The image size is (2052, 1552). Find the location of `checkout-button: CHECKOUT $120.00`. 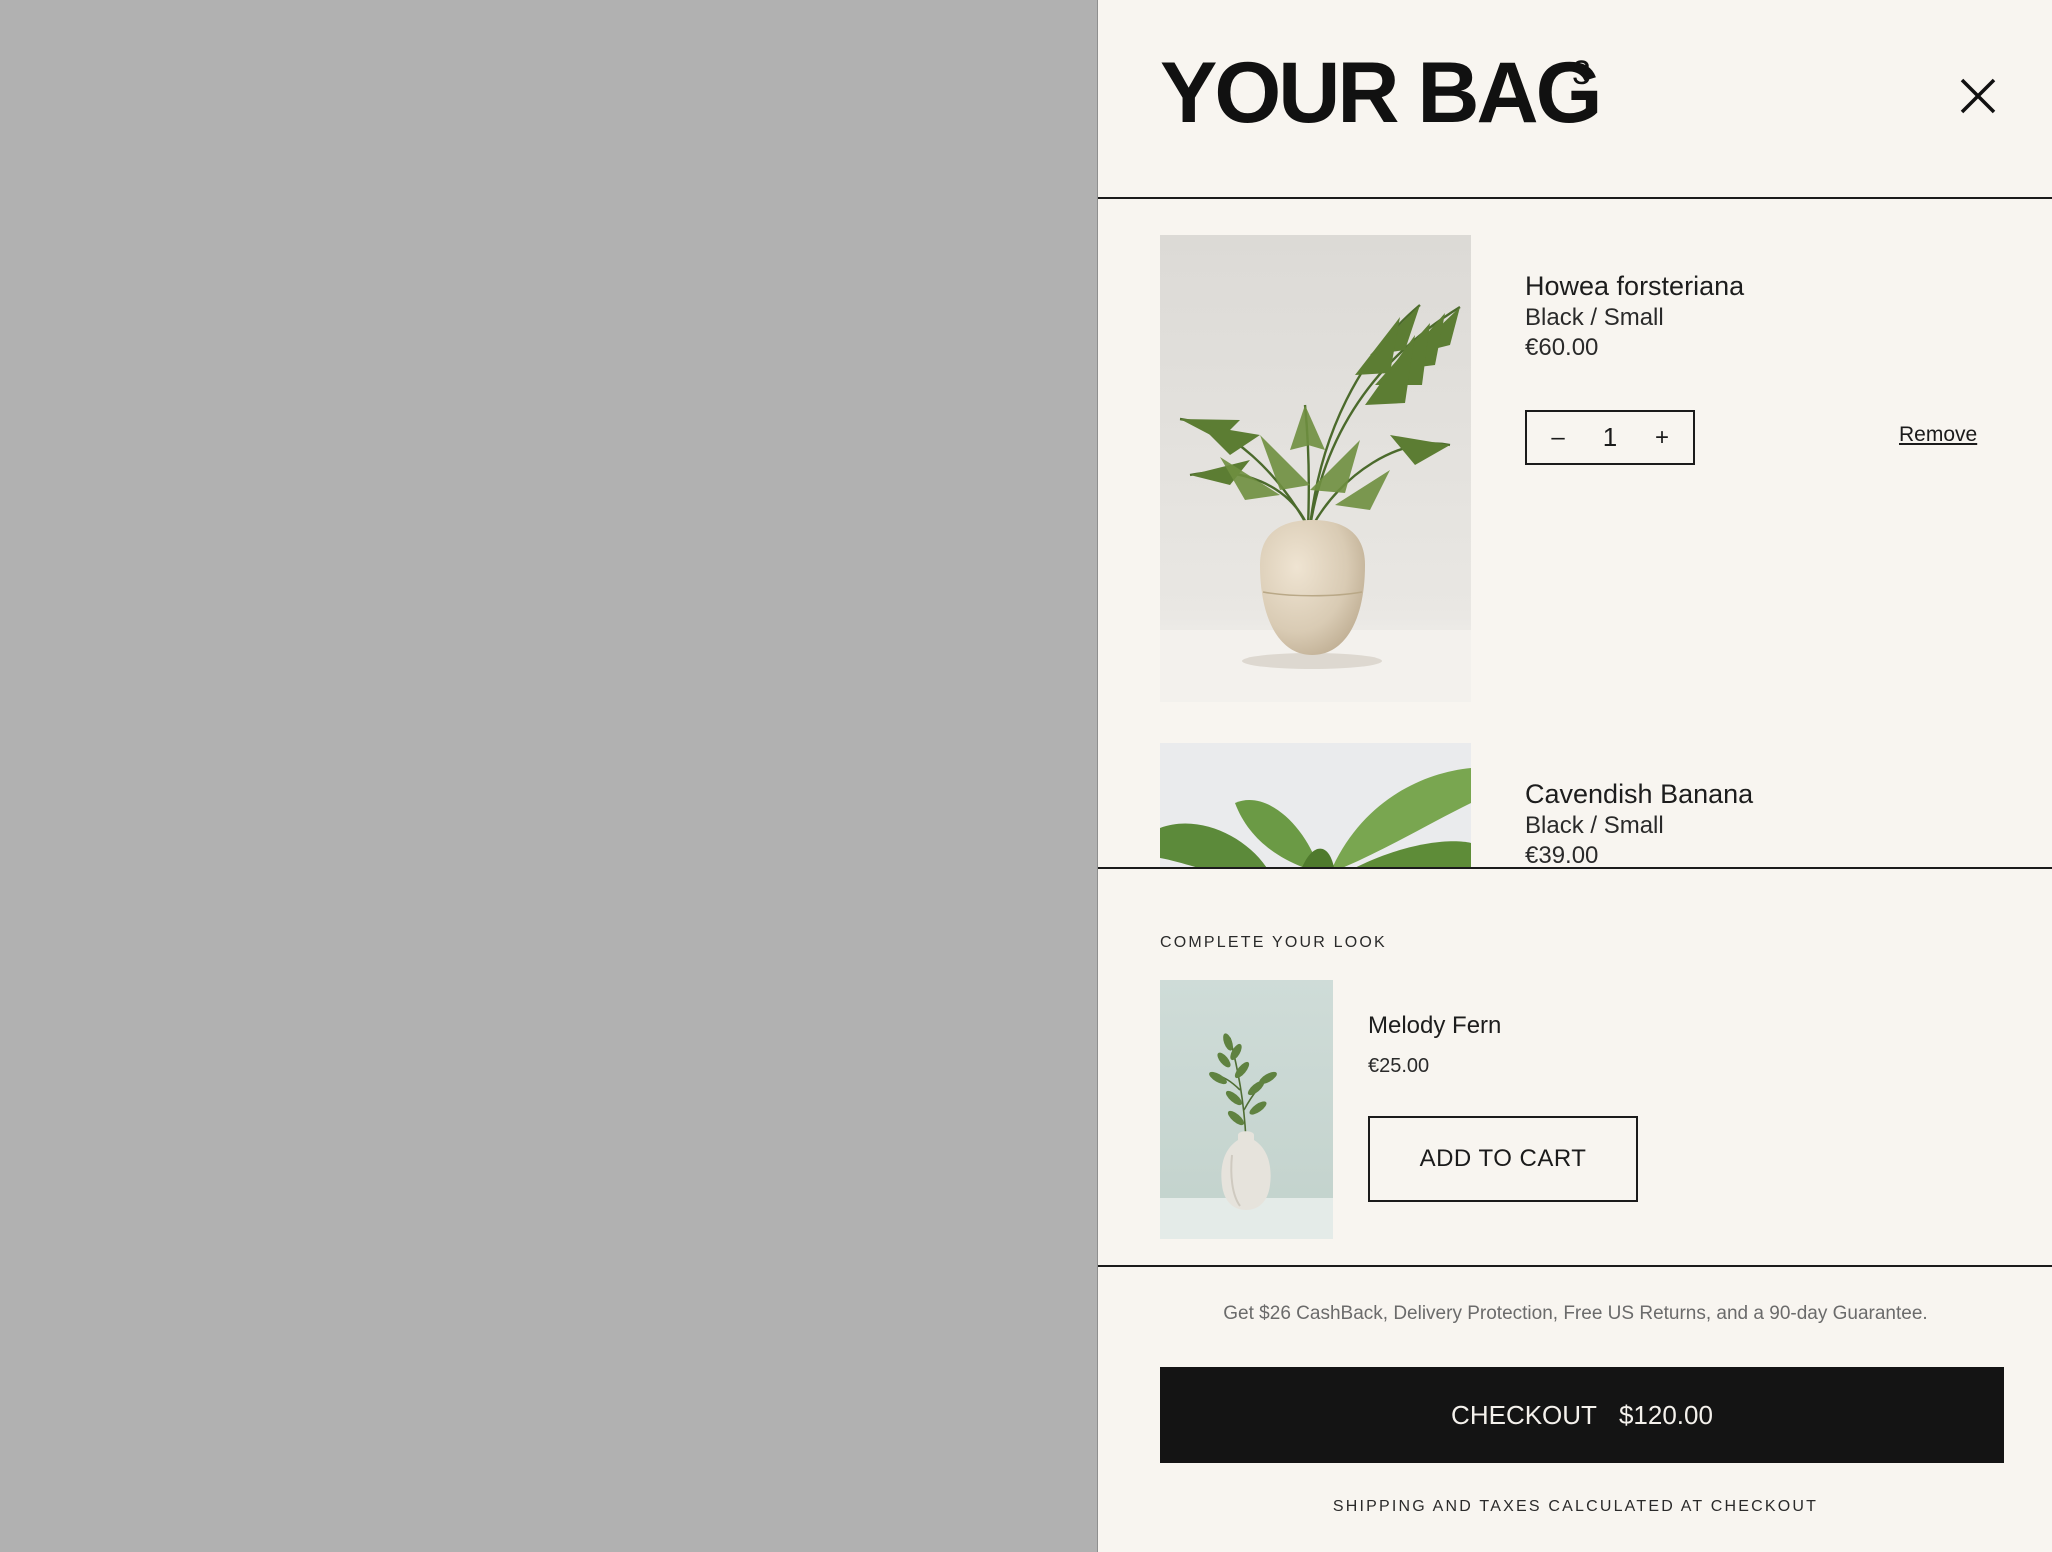

checkout-button: CHECKOUT $120.00 is located at coordinates (1582, 1415).